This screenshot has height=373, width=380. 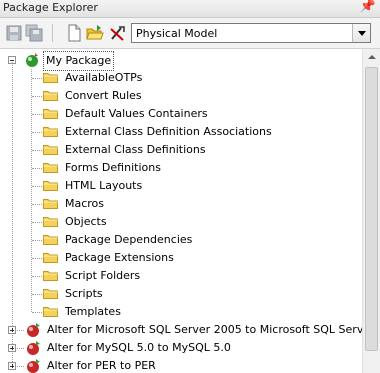 What do you see at coordinates (371, 57) in the screenshot?
I see `scroll-up-icon` at bounding box center [371, 57].